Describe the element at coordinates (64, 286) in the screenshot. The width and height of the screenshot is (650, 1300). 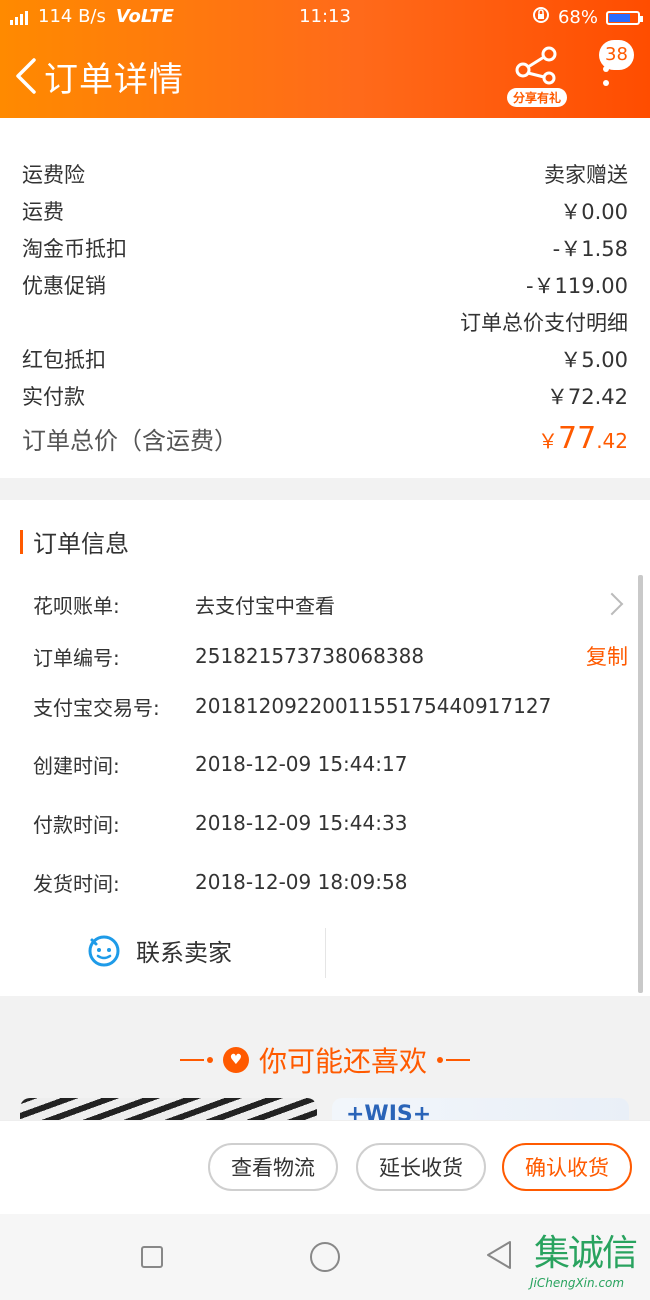
I see `price-label: 优惠促销` at that location.